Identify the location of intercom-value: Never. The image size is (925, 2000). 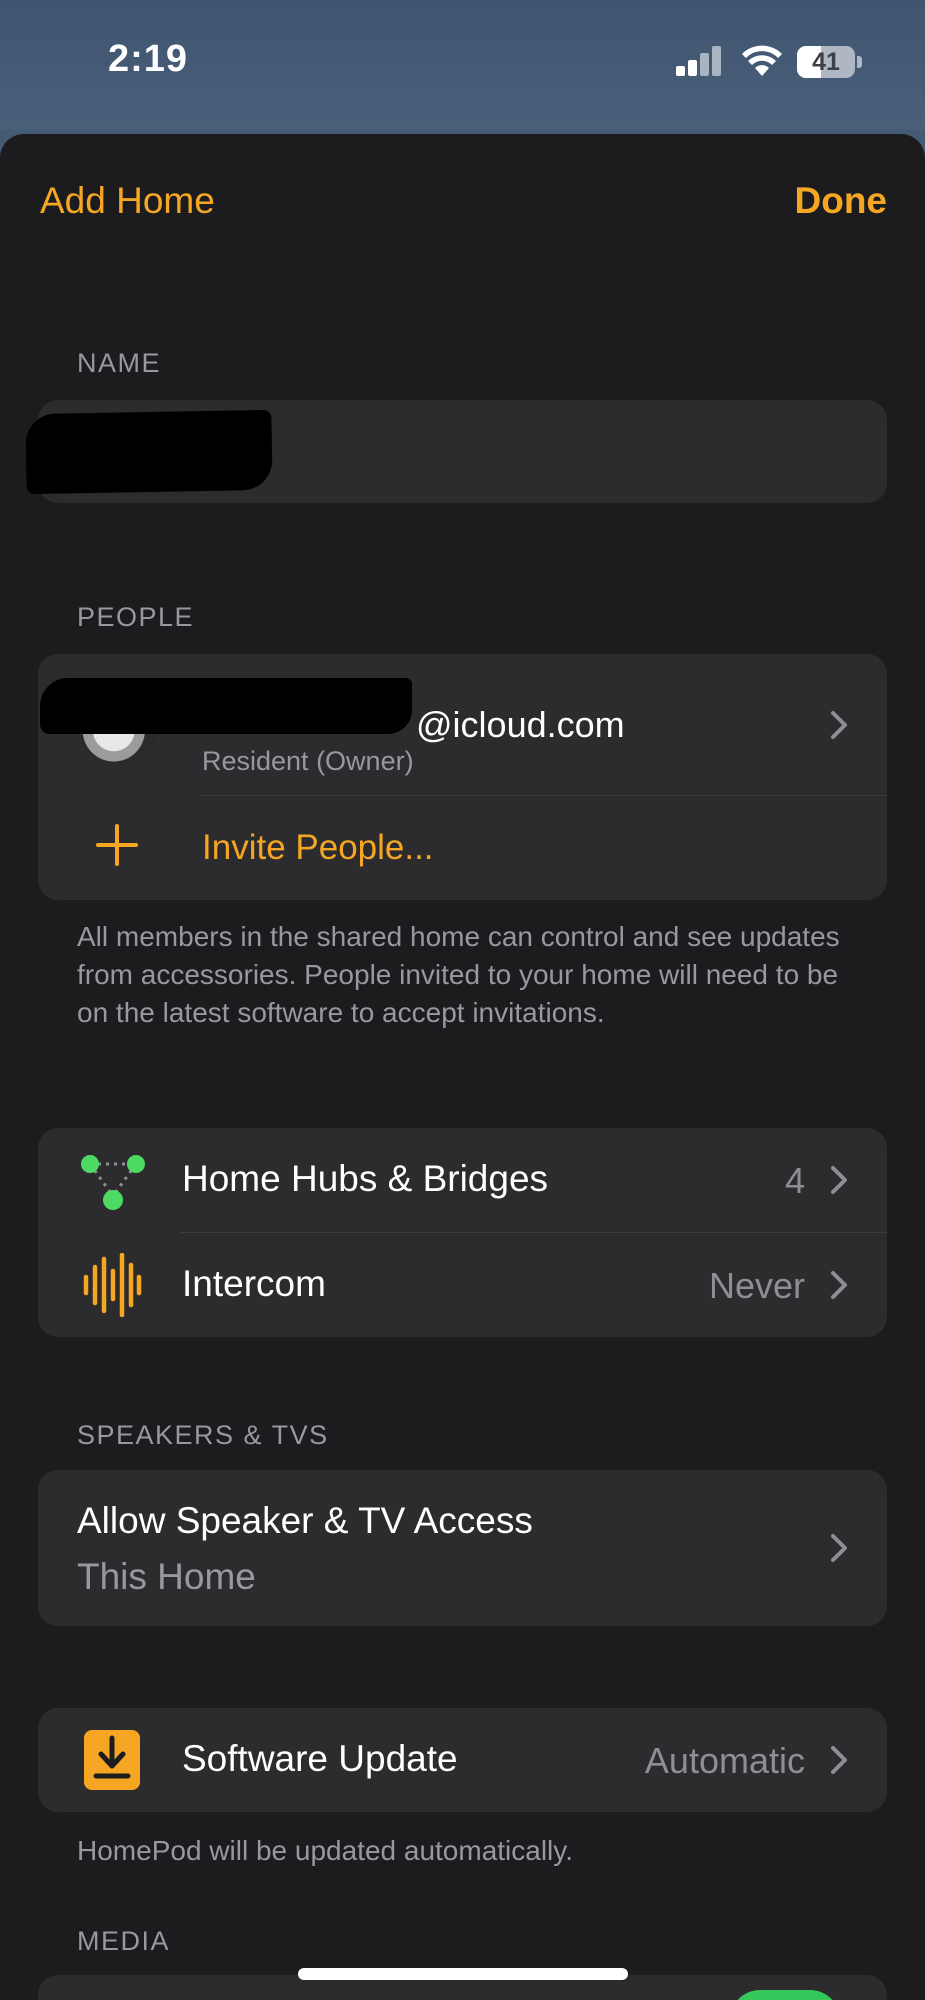
(756, 1285).